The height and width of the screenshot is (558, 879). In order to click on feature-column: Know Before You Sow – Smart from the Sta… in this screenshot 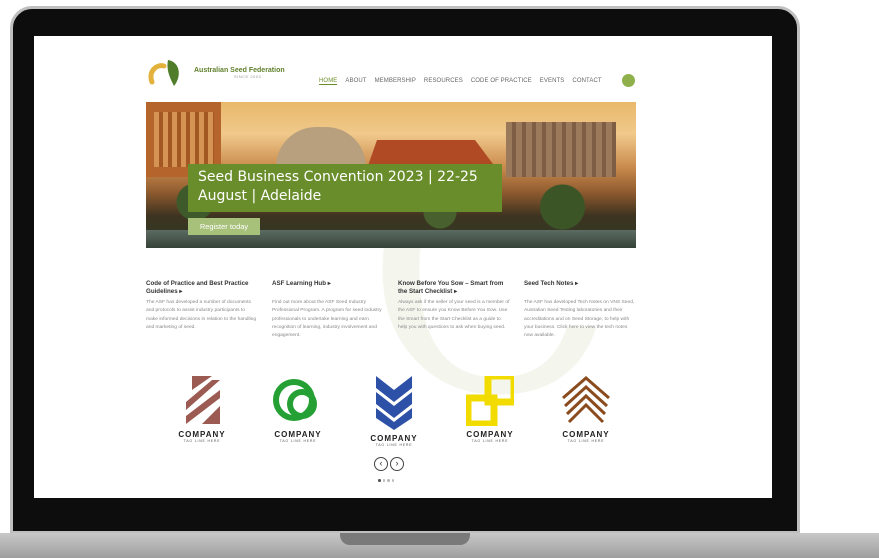, I will do `click(454, 310)`.